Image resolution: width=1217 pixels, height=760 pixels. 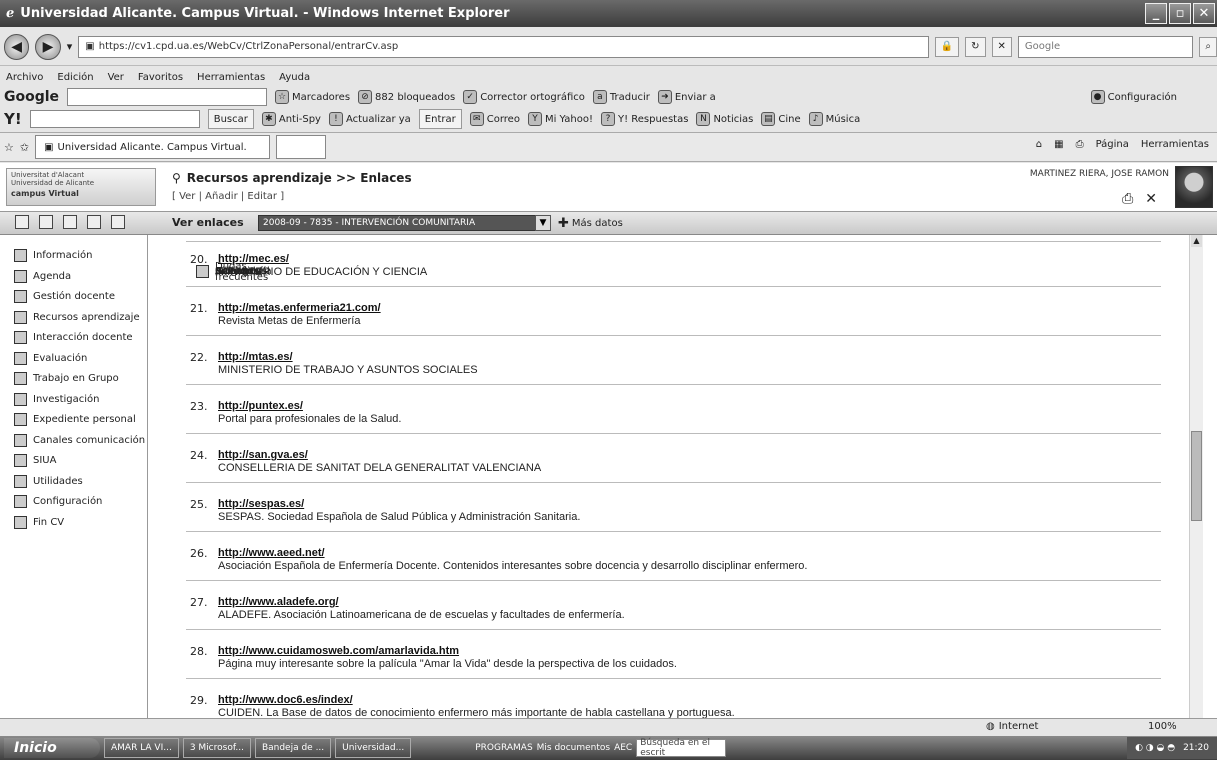 I want to click on link-url: http://sespas.es/, so click(x=261, y=504).